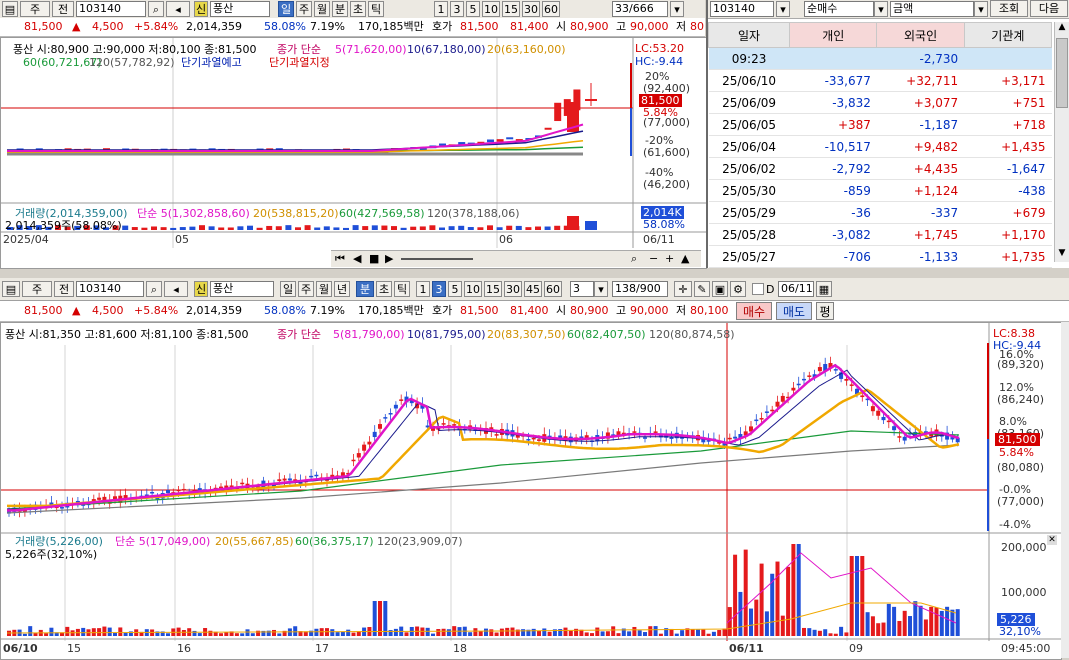 The width and height of the screenshot is (1069, 660). Describe the element at coordinates (796, 289) in the screenshot. I see `date-input: 06/11` at that location.